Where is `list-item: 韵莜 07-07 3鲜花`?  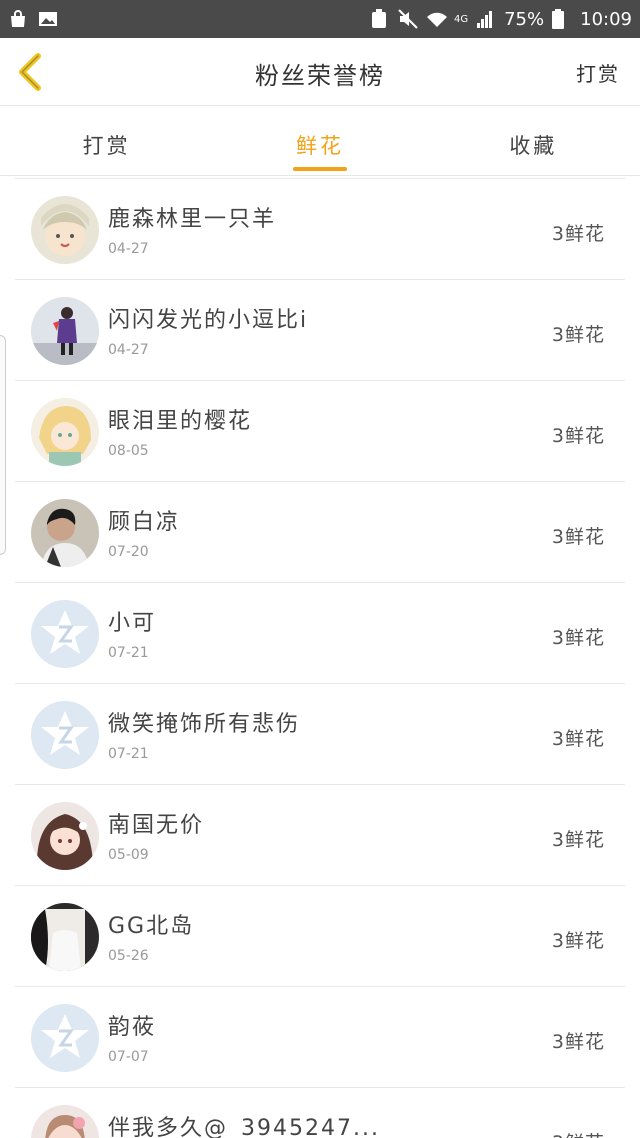 list-item: 韵莜 07-07 3鲜花 is located at coordinates (320, 1036).